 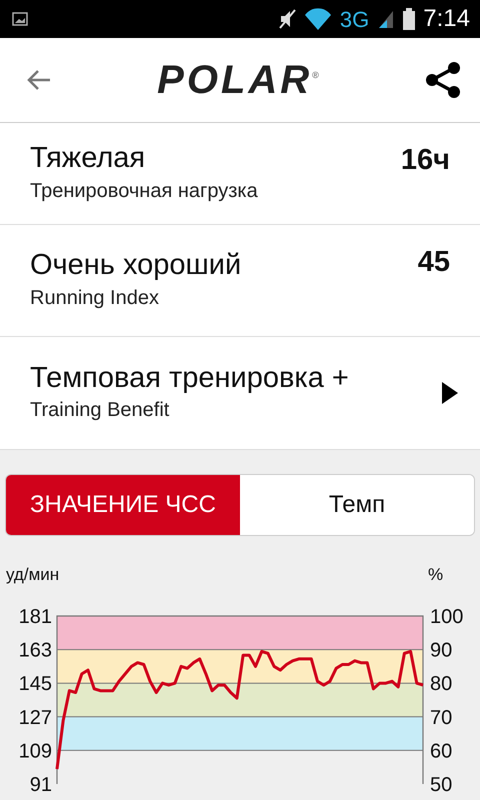 What do you see at coordinates (447, 617) in the screenshot?
I see `tick-label: 100` at bounding box center [447, 617].